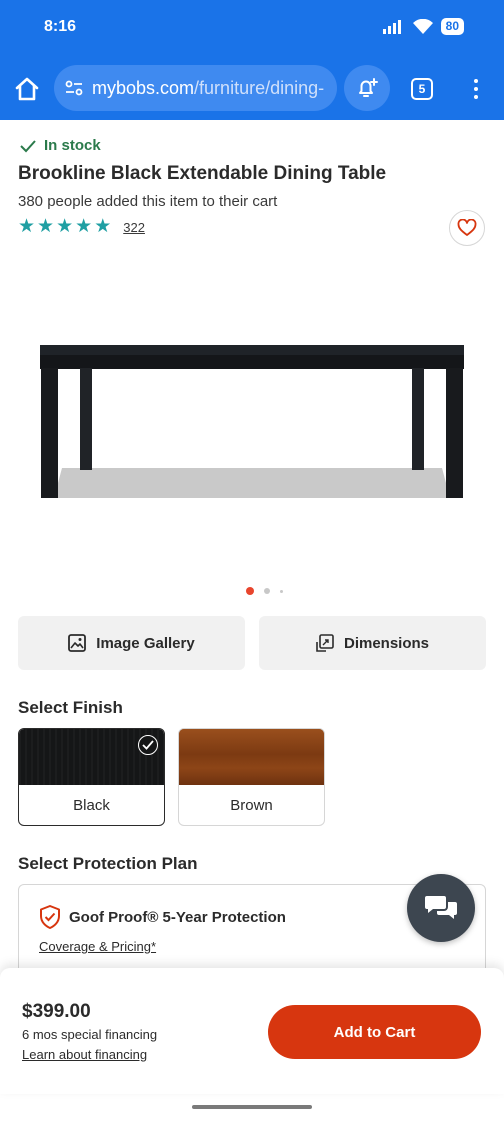  What do you see at coordinates (91, 757) in the screenshot?
I see `black-swatch` at bounding box center [91, 757].